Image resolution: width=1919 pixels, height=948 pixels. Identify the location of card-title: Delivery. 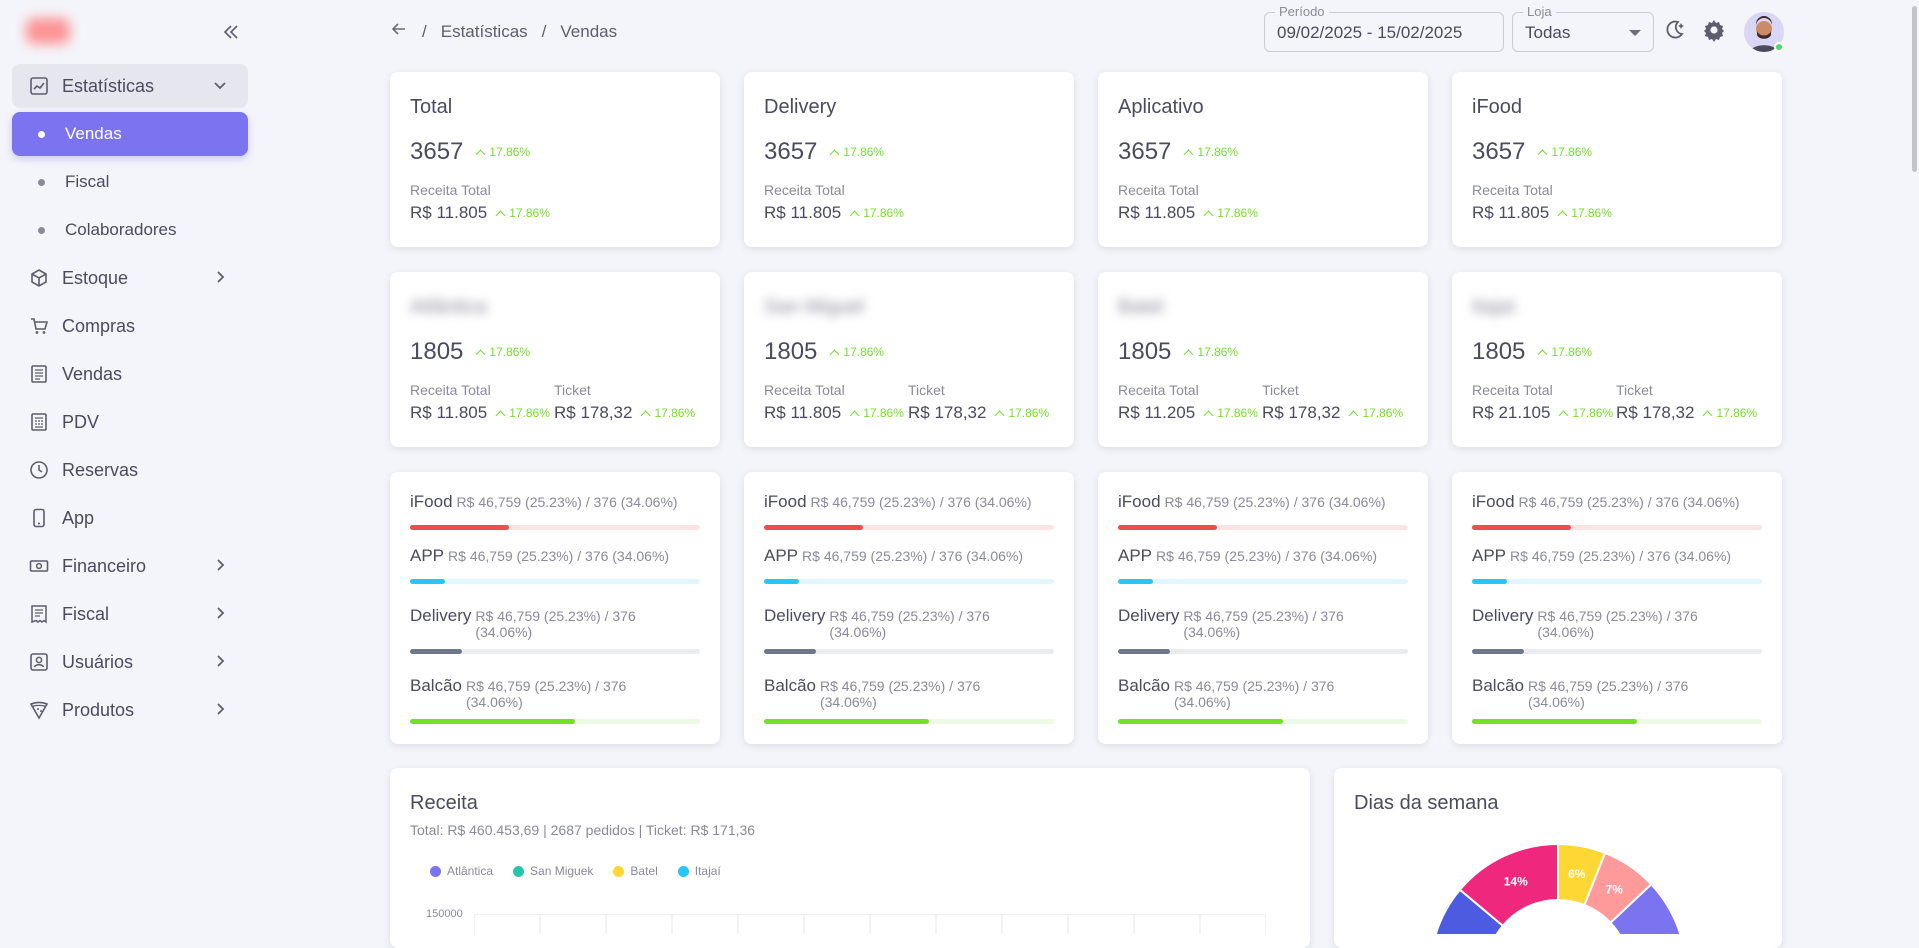
(800, 107).